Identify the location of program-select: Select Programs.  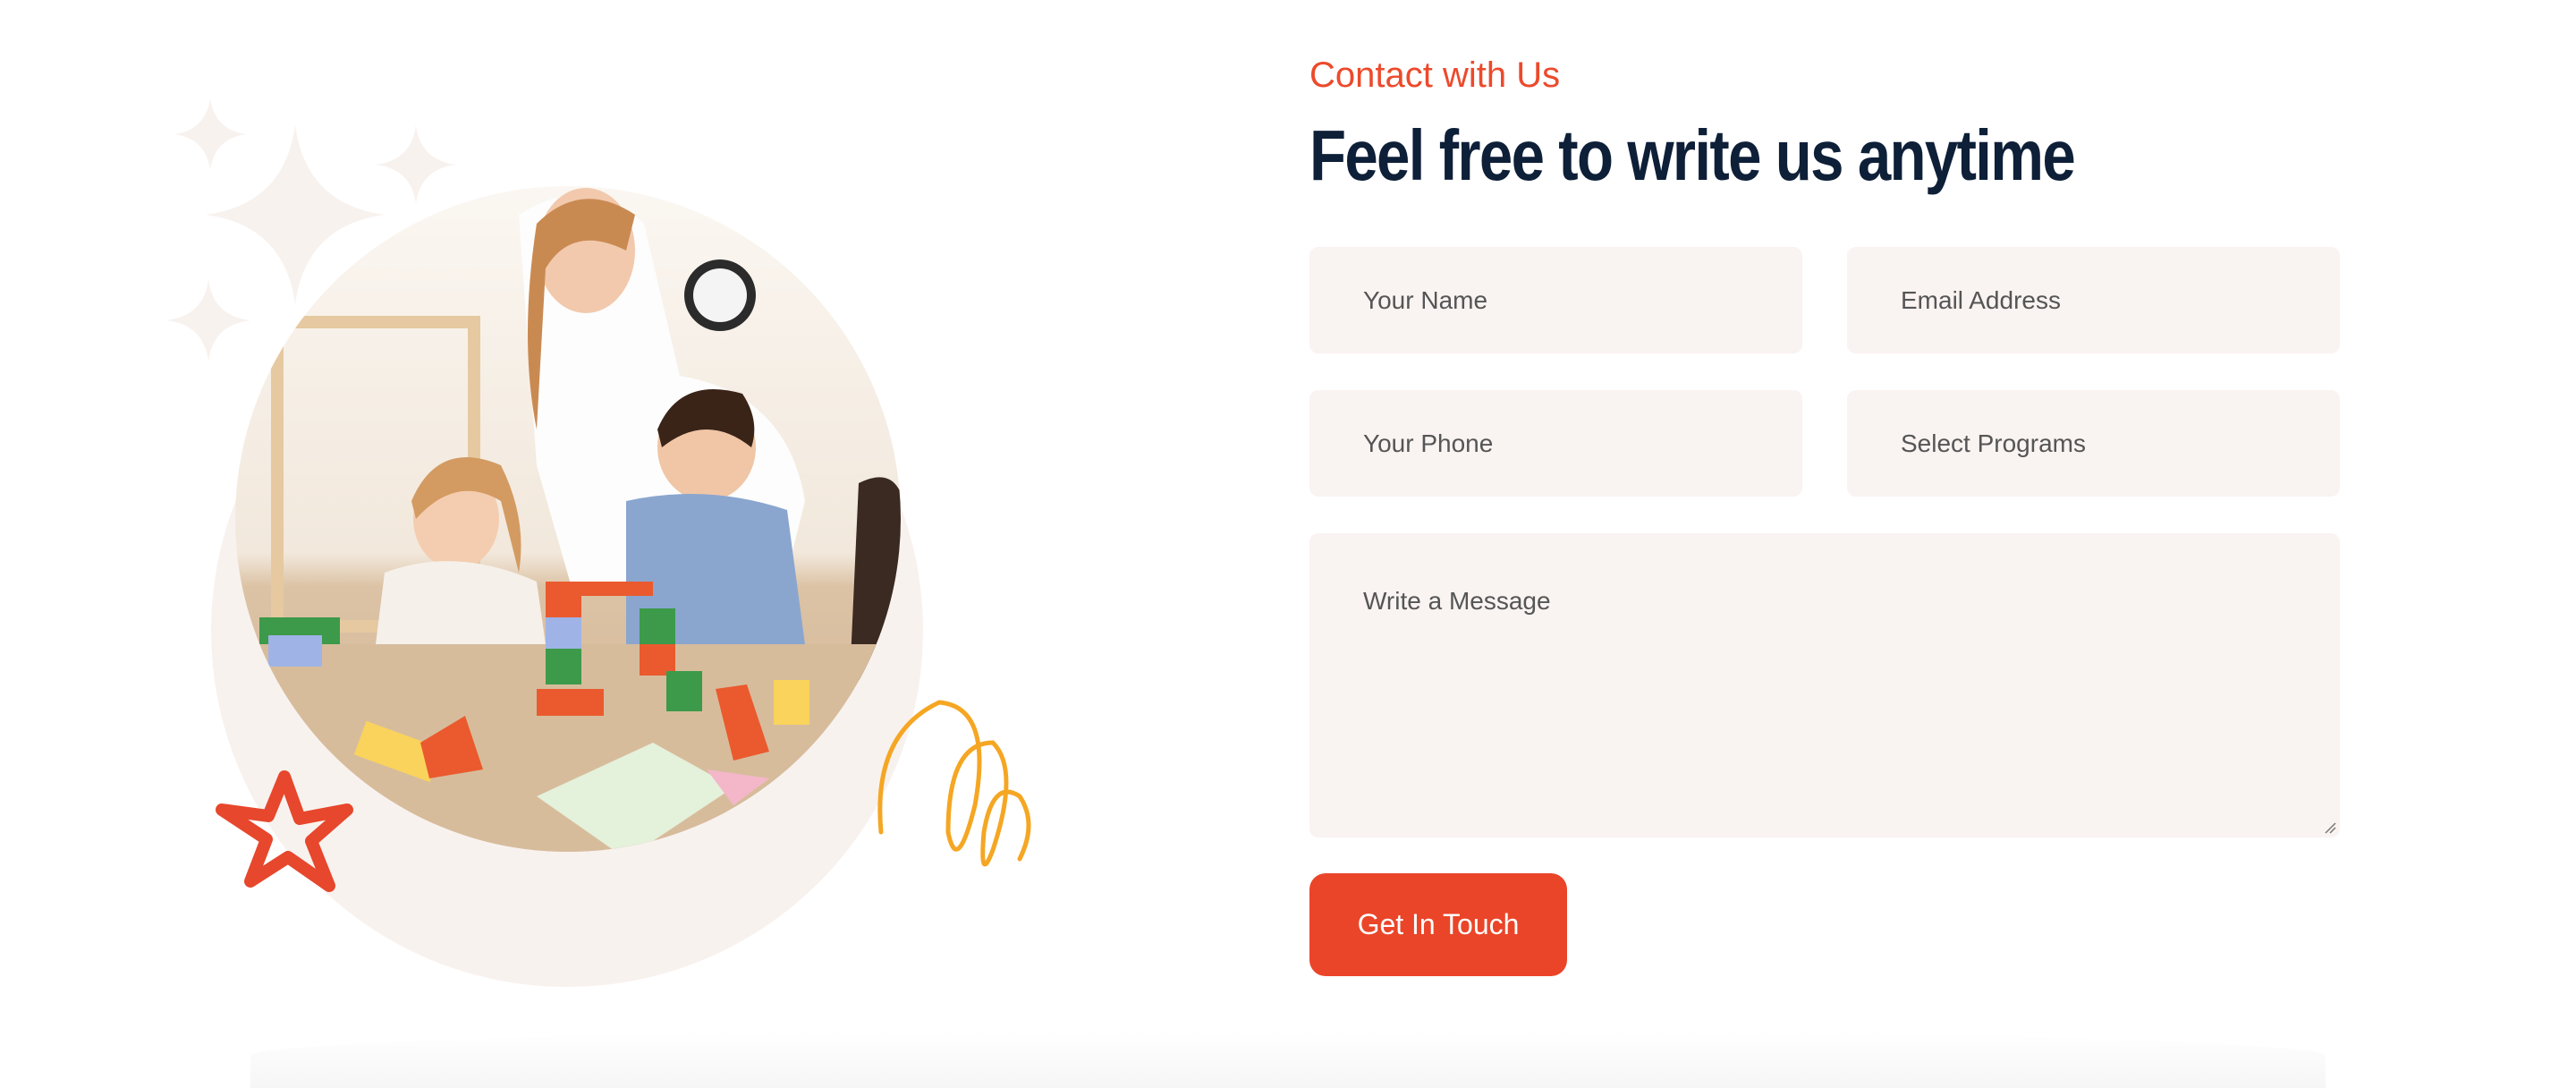
(2093, 443).